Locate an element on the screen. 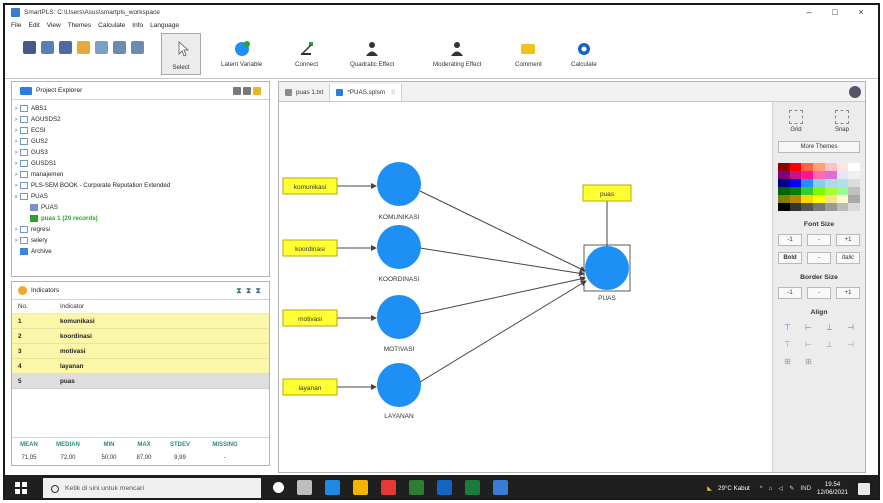 This screenshot has width=883, height=503. save-icon is located at coordinates (29, 47).